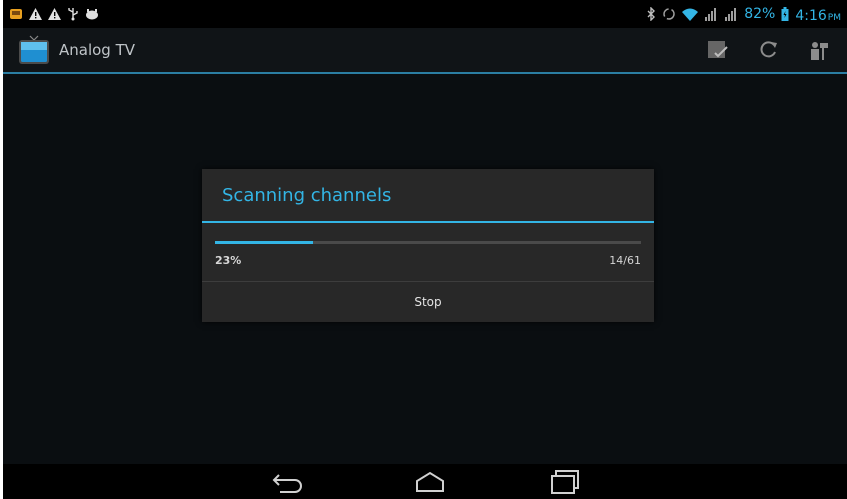  I want to click on progress-percent: 23%, so click(228, 260).